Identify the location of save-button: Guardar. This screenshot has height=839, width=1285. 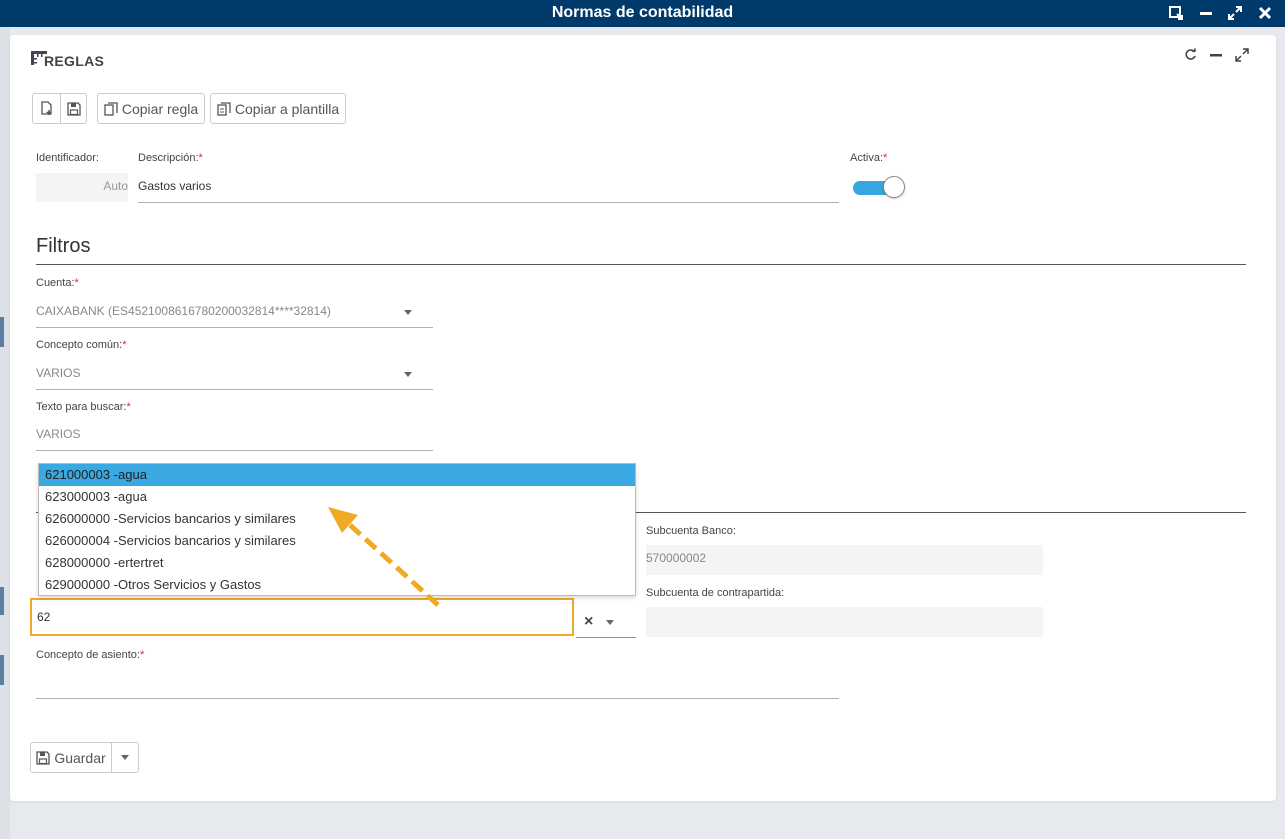
(71, 757).